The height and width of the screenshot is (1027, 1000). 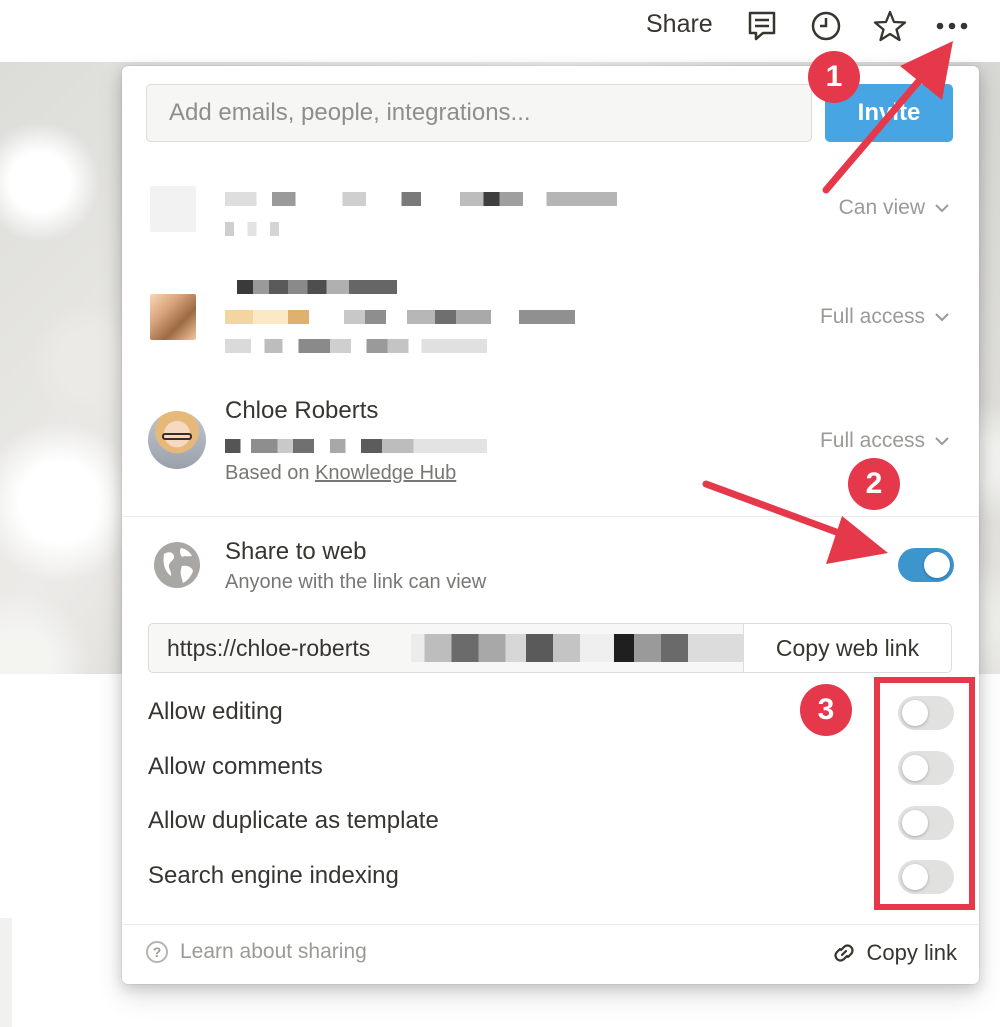 I want to click on copy-link-label: Copy link, so click(x=911, y=952).